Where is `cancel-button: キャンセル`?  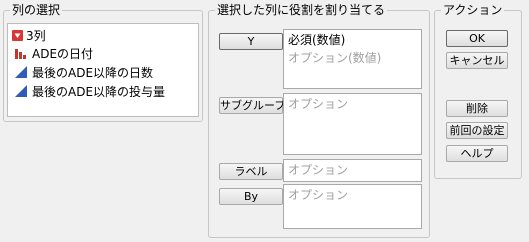
cancel-button: キャンセル is located at coordinates (477, 60).